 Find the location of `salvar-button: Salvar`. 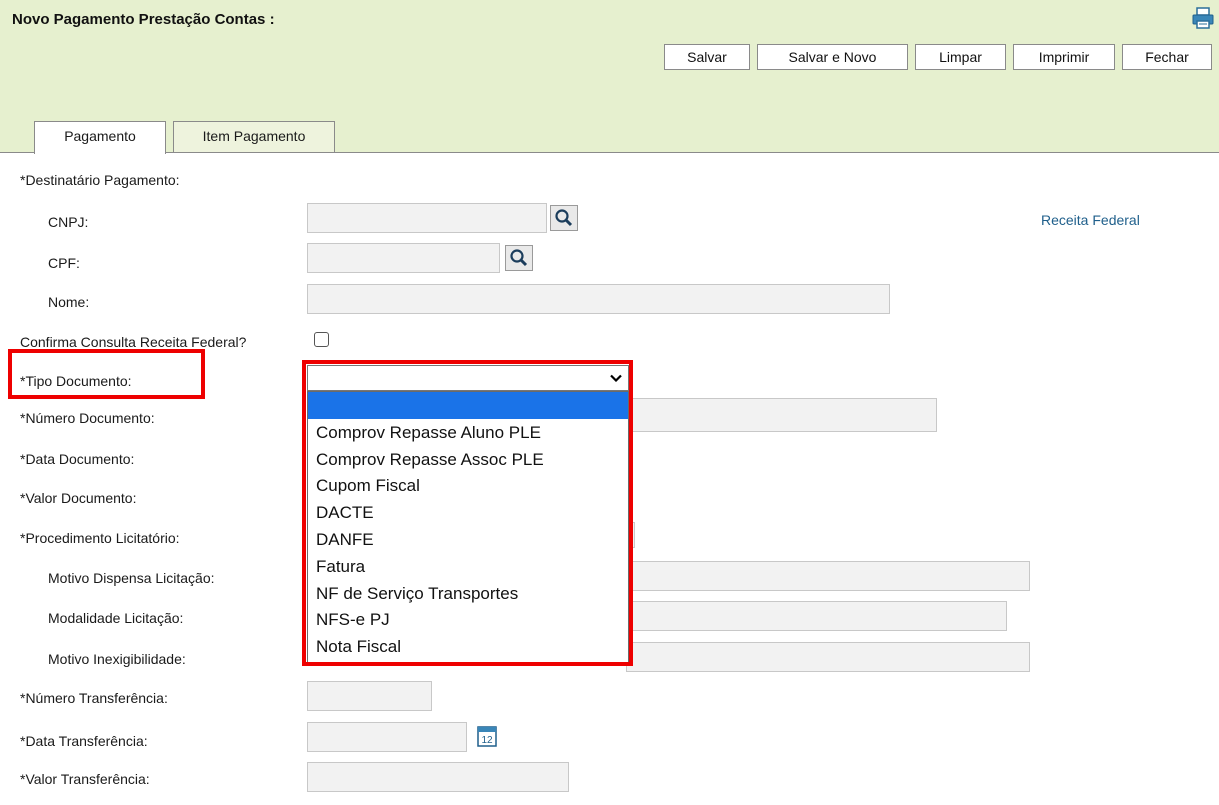

salvar-button: Salvar is located at coordinates (707, 57).